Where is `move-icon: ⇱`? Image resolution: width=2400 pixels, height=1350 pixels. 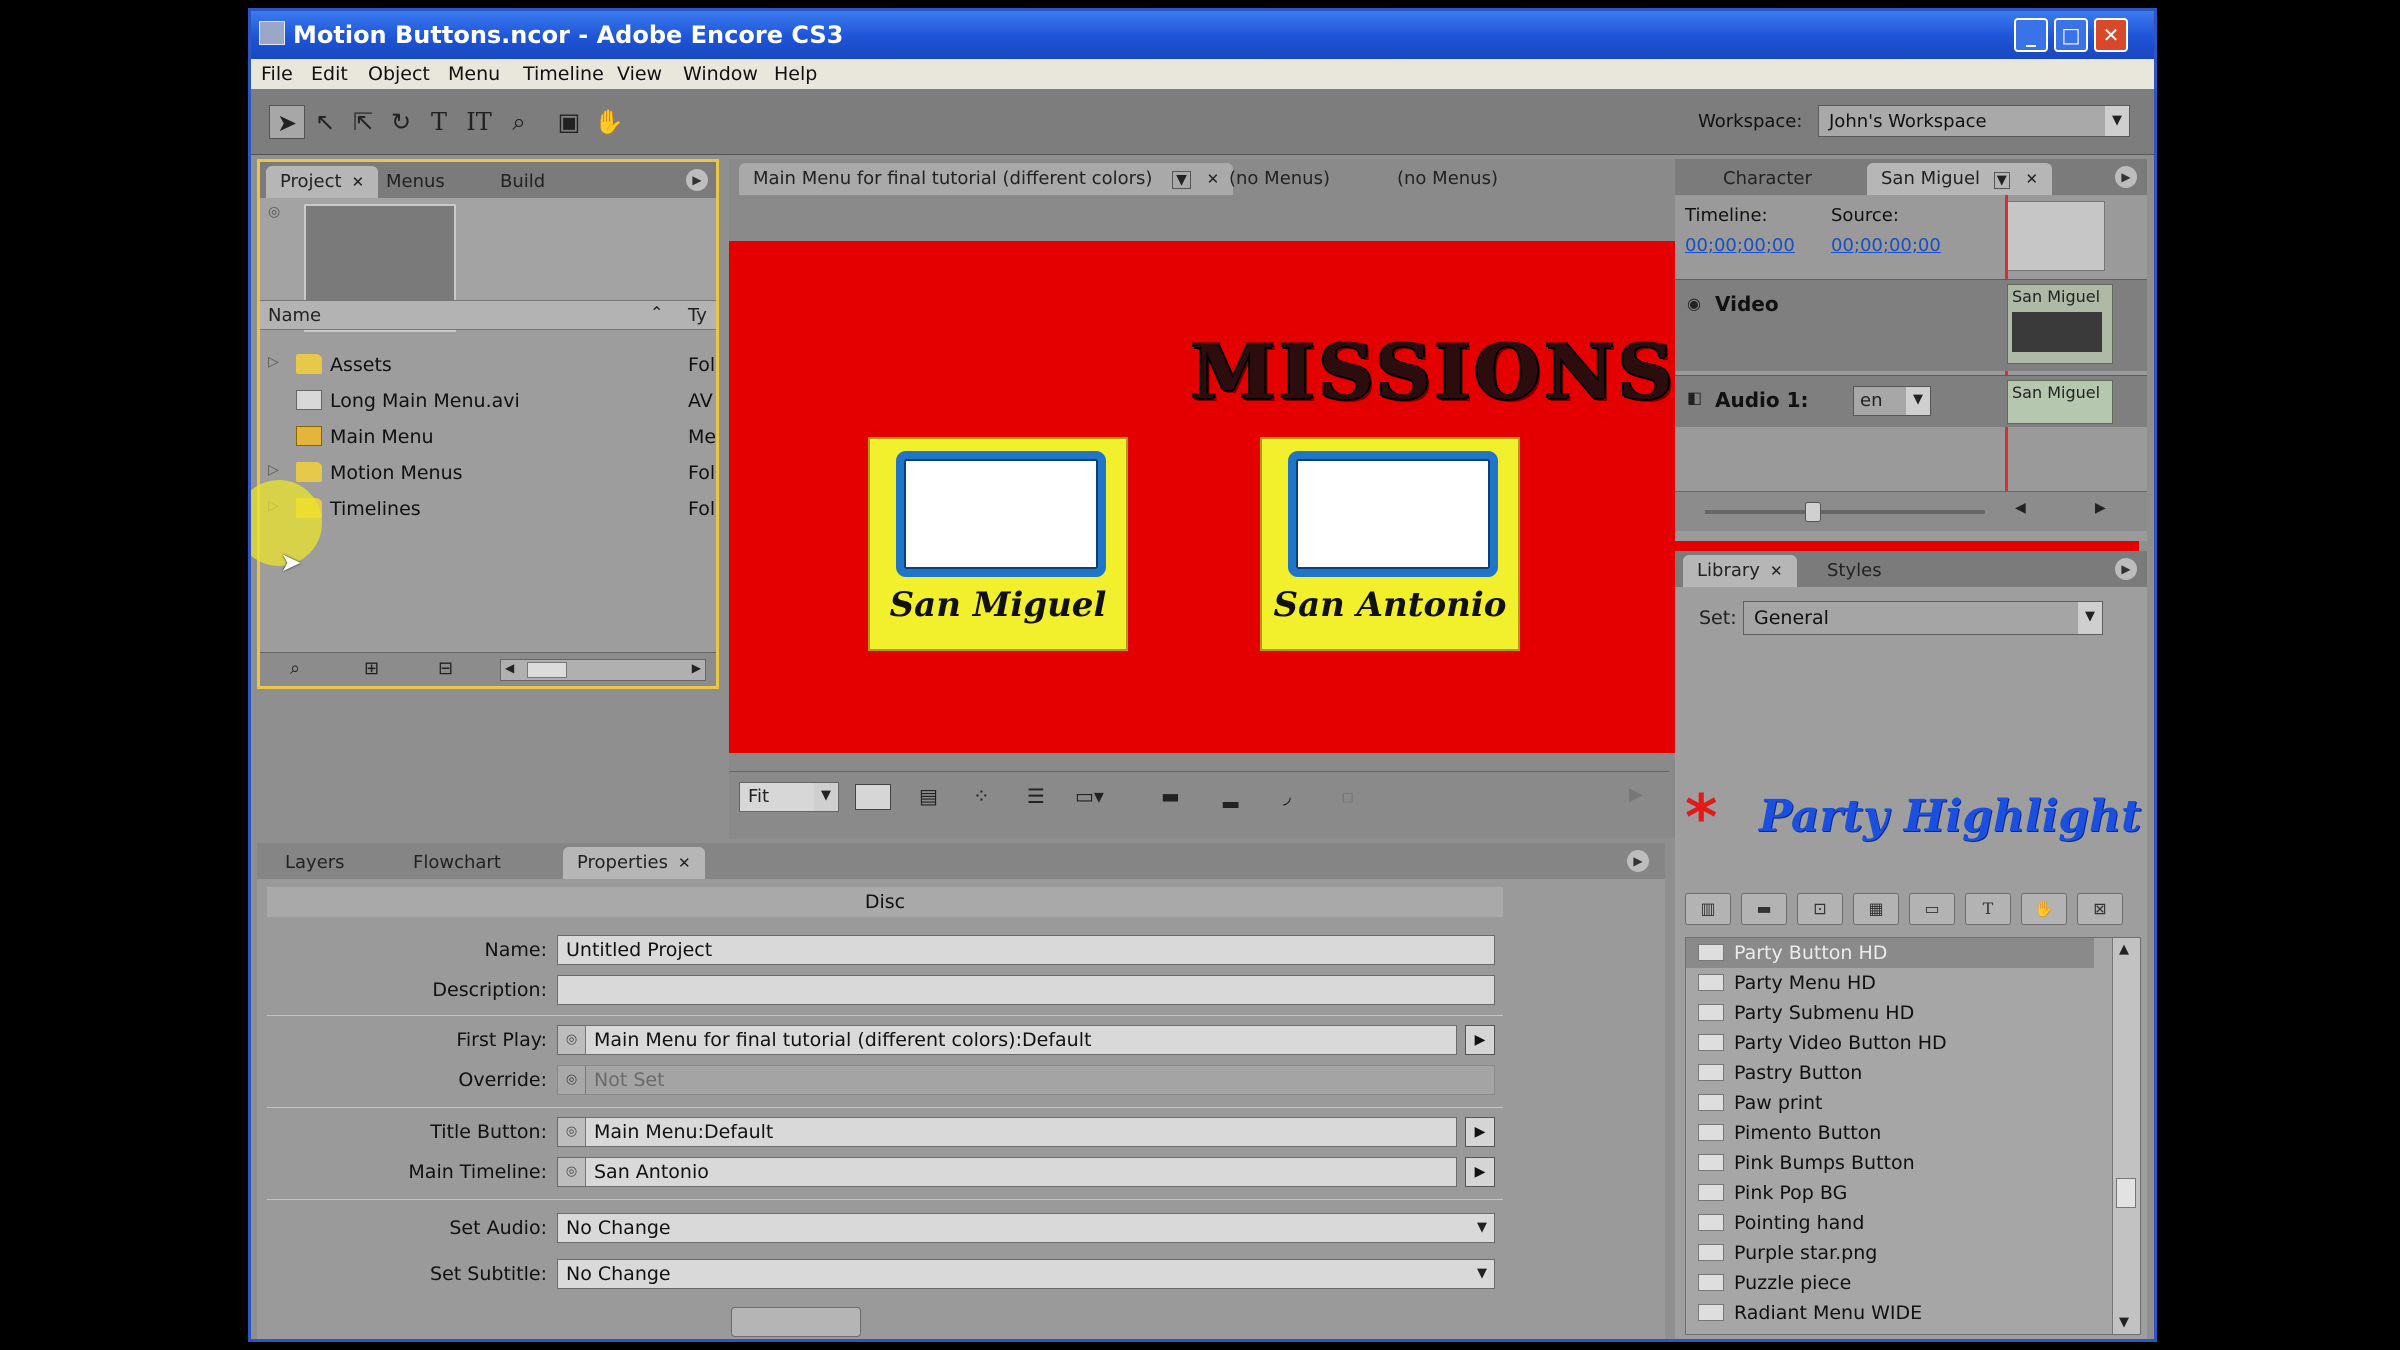
move-icon: ⇱ is located at coordinates (363, 122).